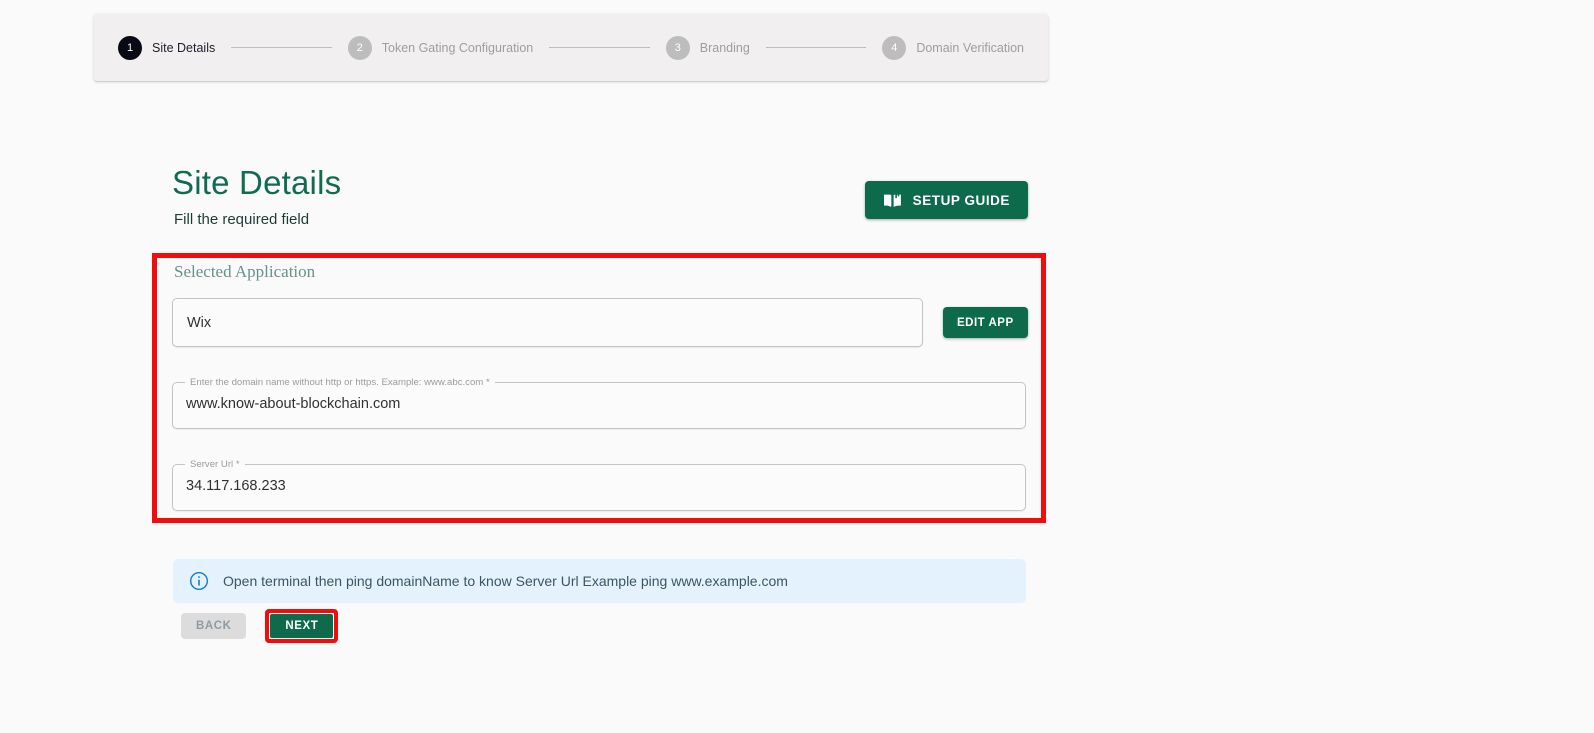 Image resolution: width=1594 pixels, height=733 pixels. Describe the element at coordinates (245, 271) in the screenshot. I see `selected-application-label: Selected Application` at that location.